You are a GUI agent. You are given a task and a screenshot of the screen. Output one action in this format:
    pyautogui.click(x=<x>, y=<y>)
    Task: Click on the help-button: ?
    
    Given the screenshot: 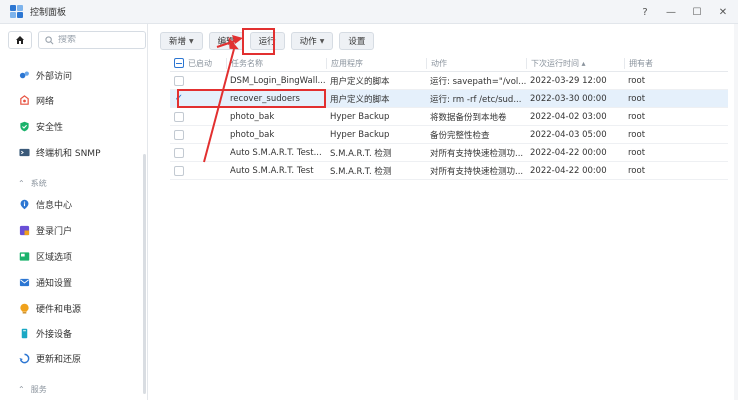 What is the action you would take?
    pyautogui.click(x=645, y=12)
    